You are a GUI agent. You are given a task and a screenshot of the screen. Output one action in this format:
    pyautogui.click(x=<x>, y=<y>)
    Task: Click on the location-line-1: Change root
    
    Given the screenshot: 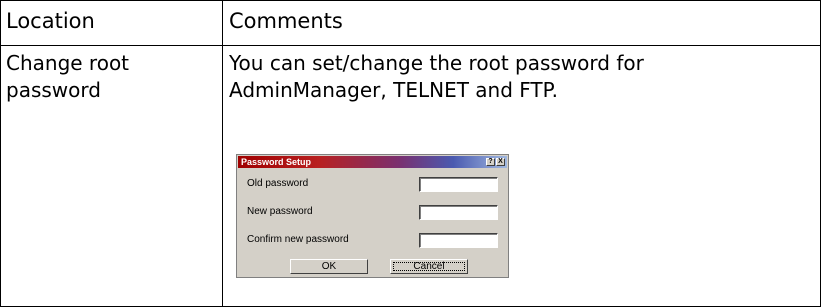 What is the action you would take?
    pyautogui.click(x=68, y=63)
    